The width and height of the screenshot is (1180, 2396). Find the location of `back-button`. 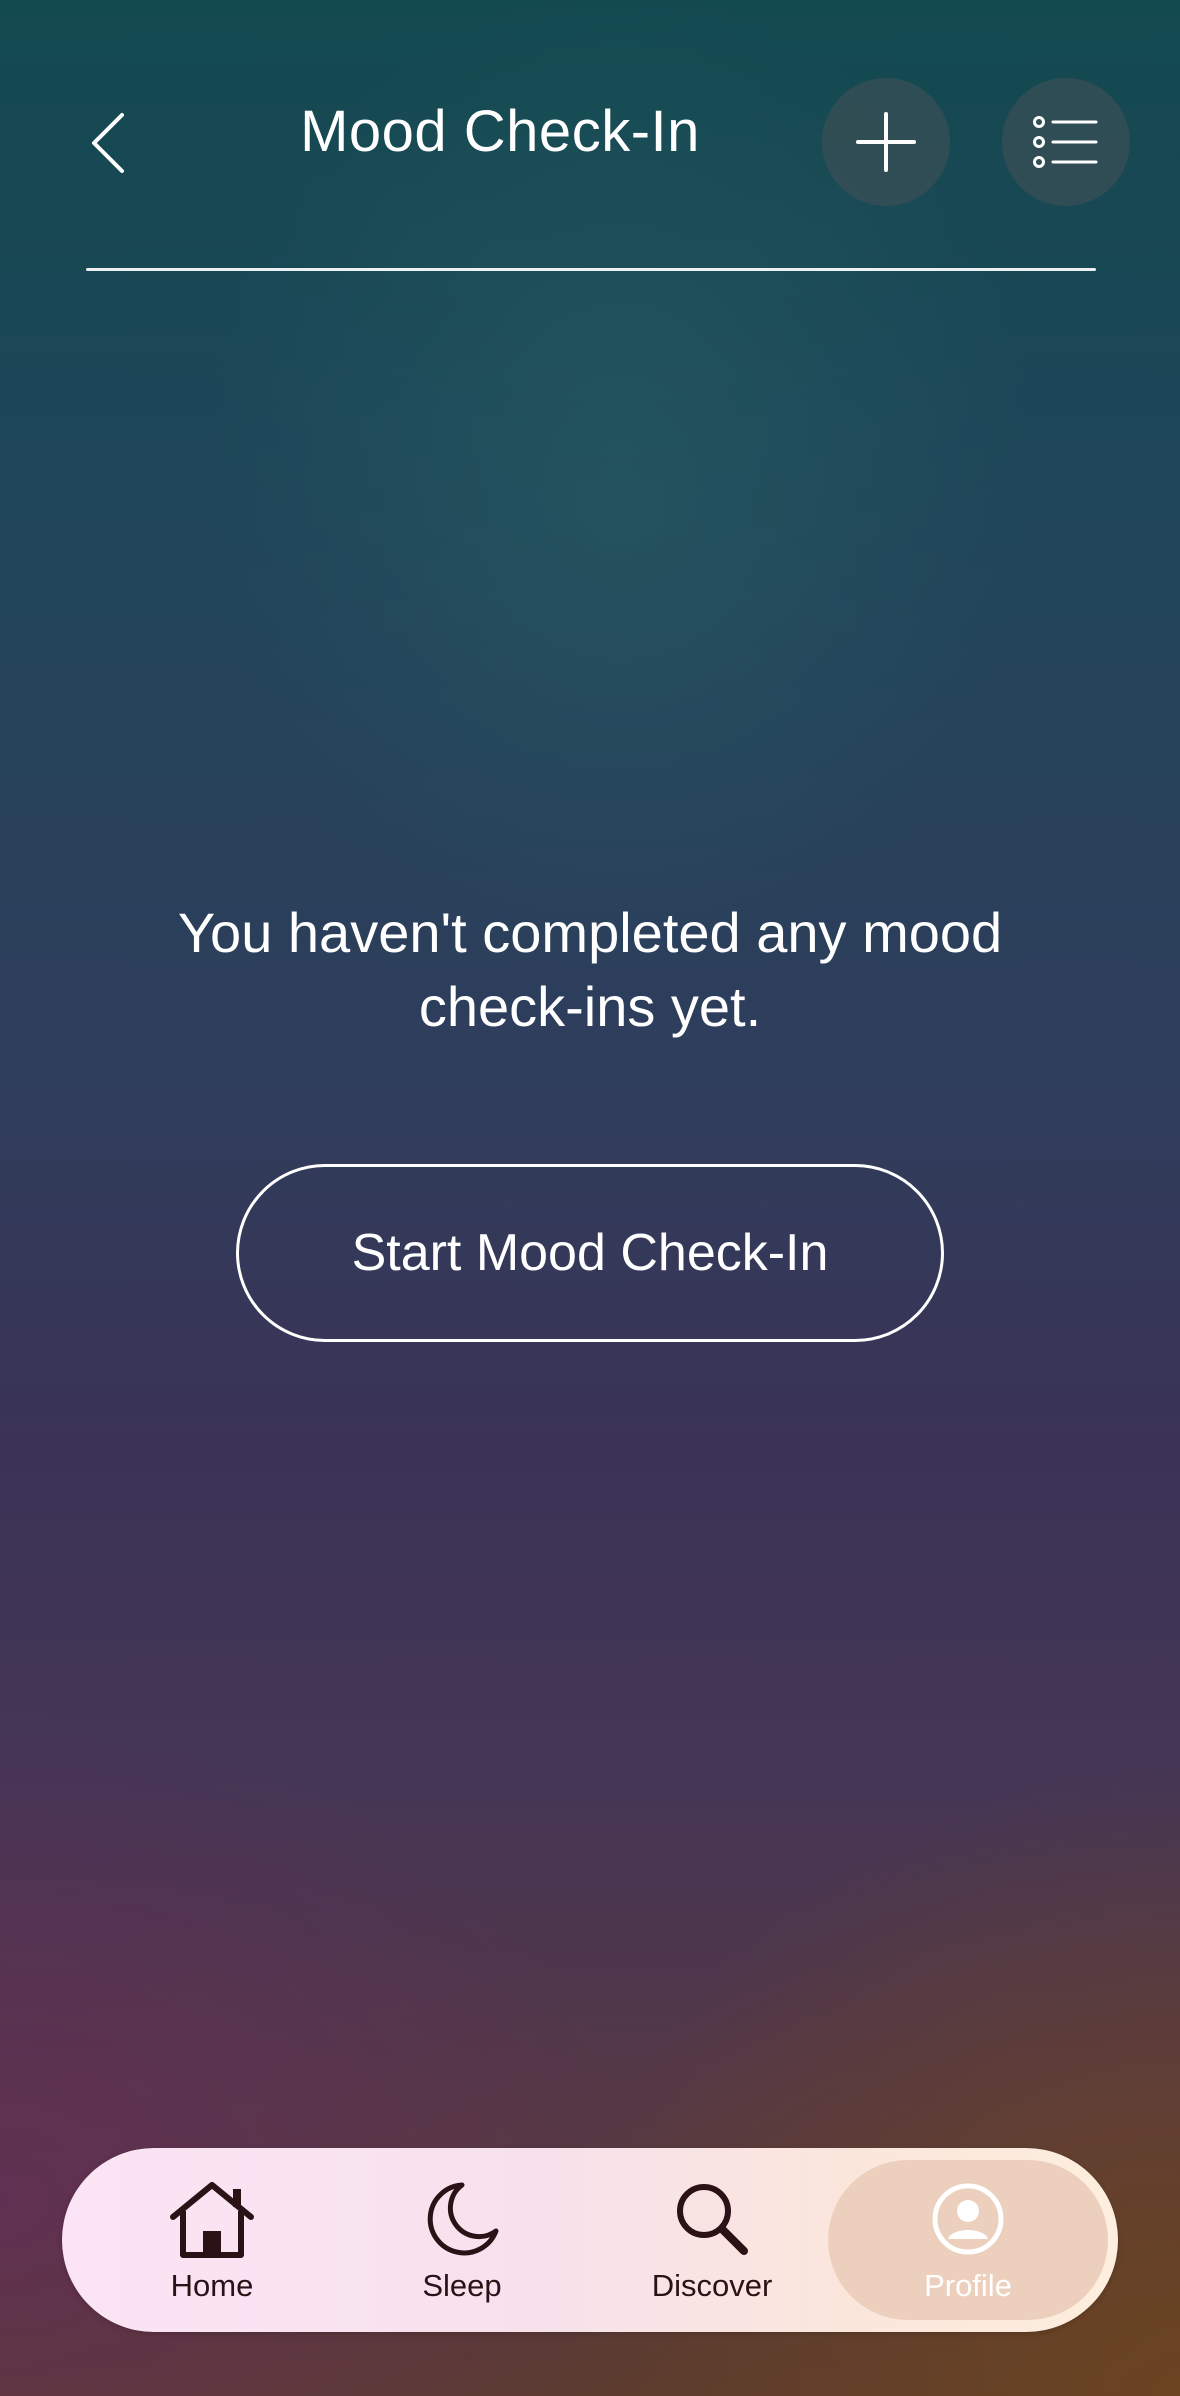

back-button is located at coordinates (108, 143).